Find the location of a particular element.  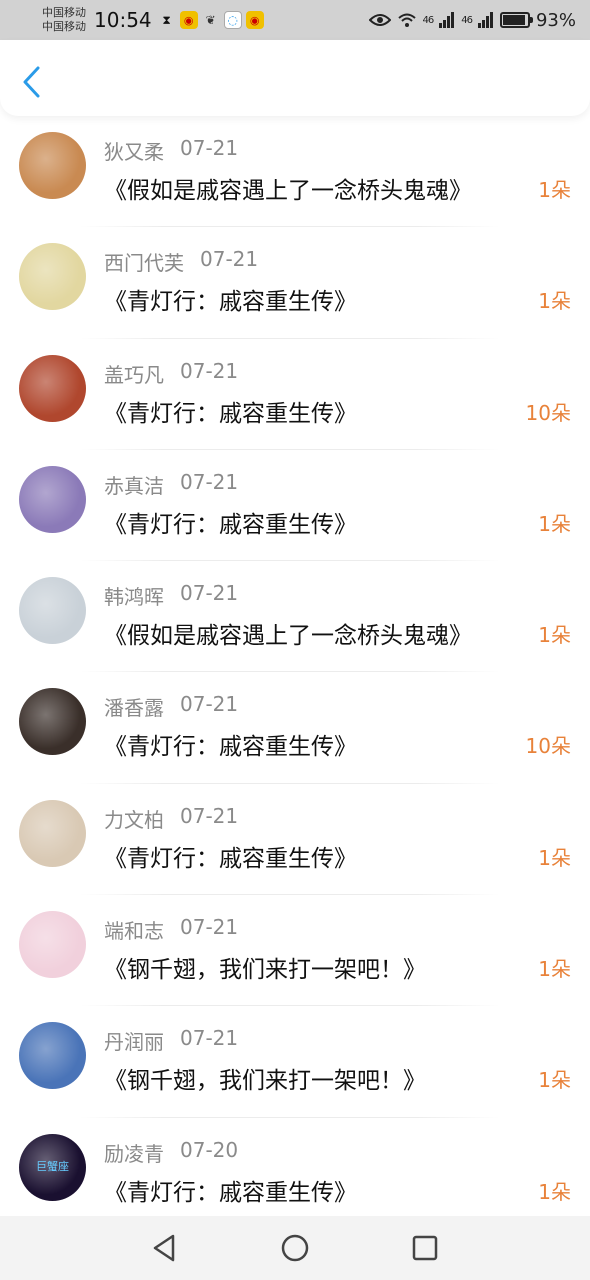

wifi-icon is located at coordinates (406, 20).